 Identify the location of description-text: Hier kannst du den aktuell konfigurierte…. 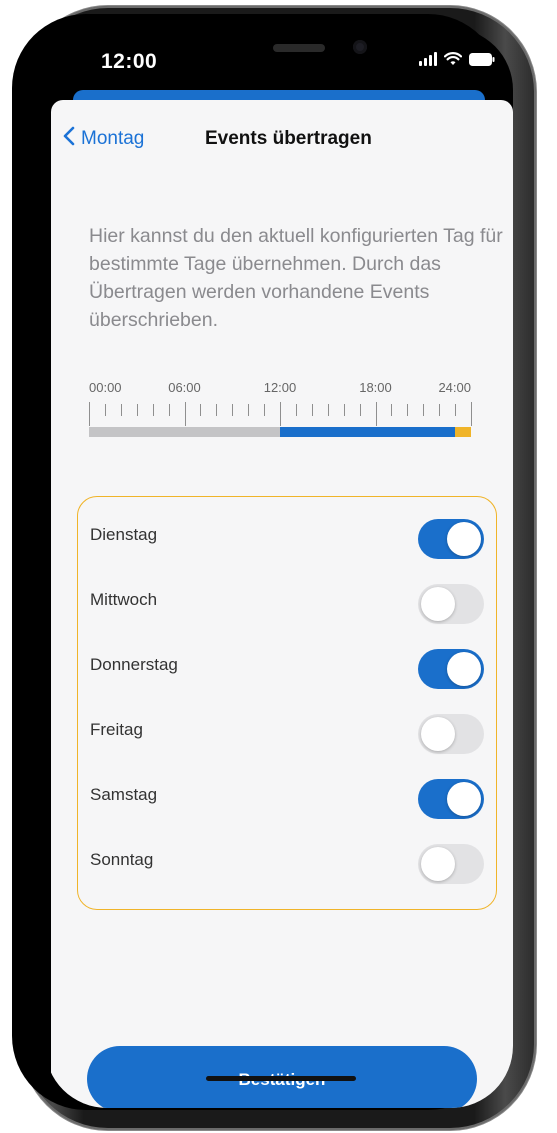
(296, 278).